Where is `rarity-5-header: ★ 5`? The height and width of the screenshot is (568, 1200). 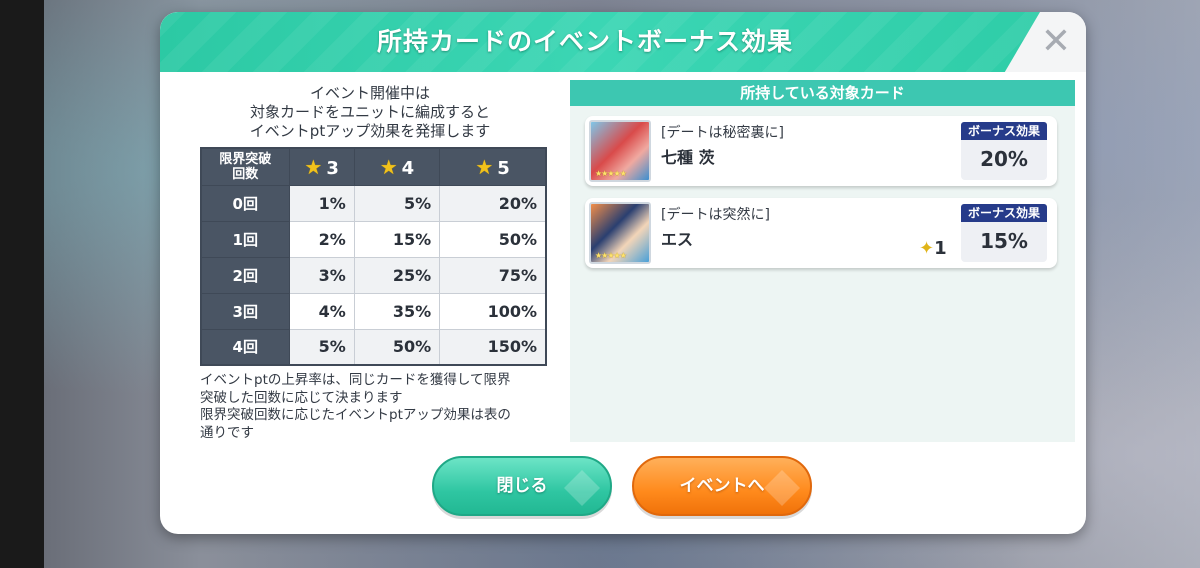
rarity-5-header: ★ 5 is located at coordinates (493, 166).